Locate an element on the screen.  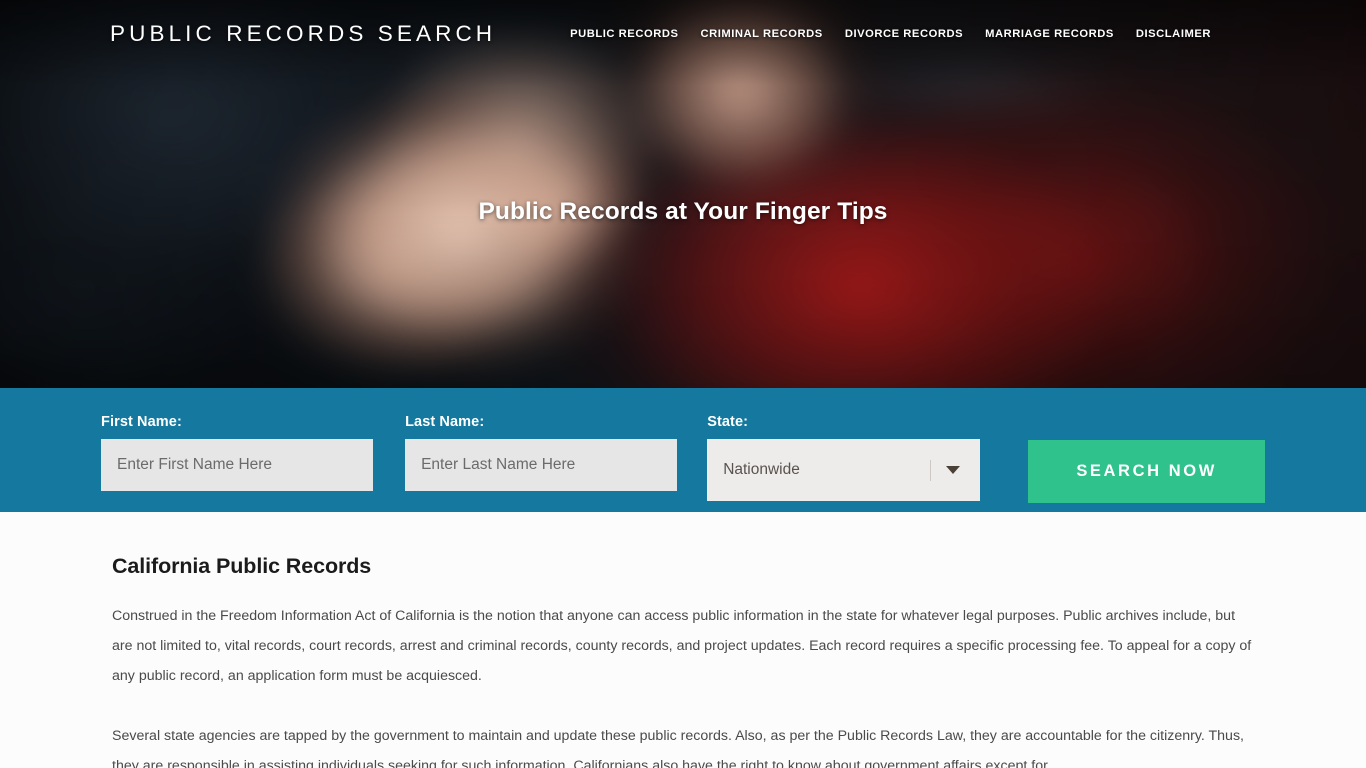
state-select: Nationwide is located at coordinates (844, 470).